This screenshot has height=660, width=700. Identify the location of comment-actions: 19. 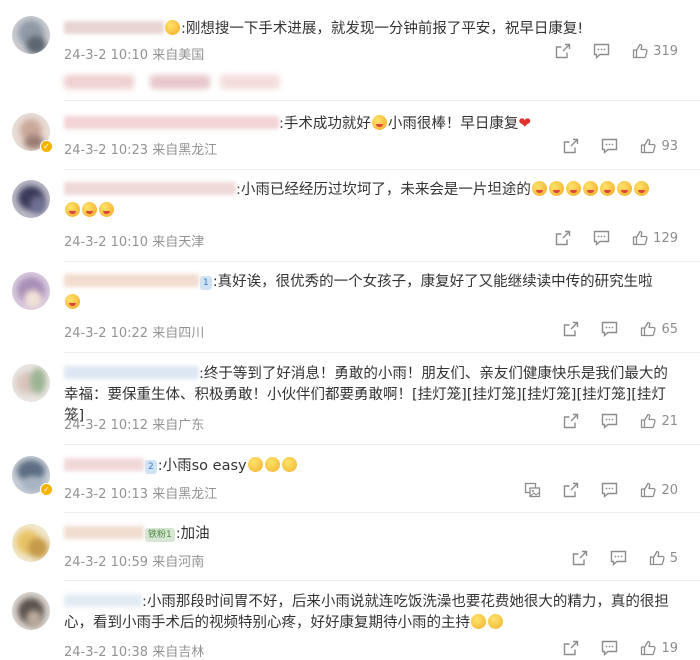
(609, 648).